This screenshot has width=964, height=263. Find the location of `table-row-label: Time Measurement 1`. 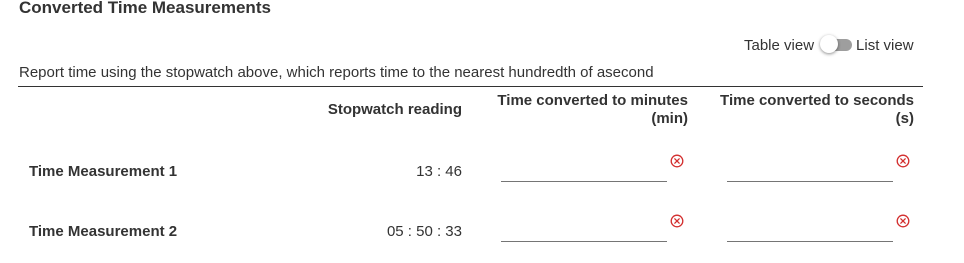

table-row-label: Time Measurement 1 is located at coordinates (103, 171).